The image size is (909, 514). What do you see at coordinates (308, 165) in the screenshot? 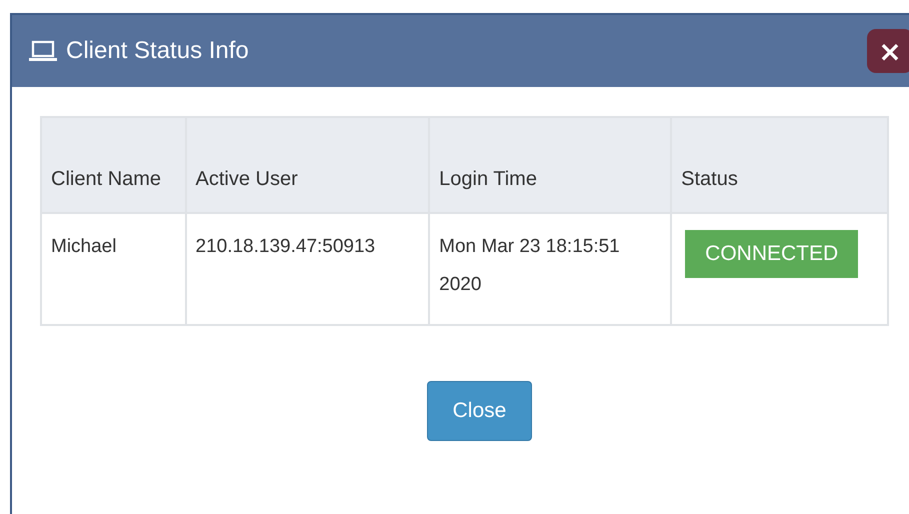
I see `column-header: Active User` at bounding box center [308, 165].